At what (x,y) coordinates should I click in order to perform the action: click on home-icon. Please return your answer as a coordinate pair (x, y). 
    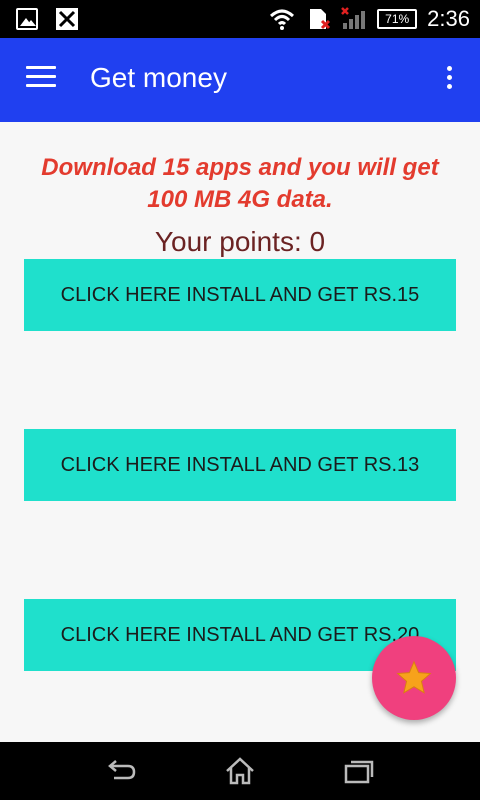
    Looking at the image, I should click on (240, 771).